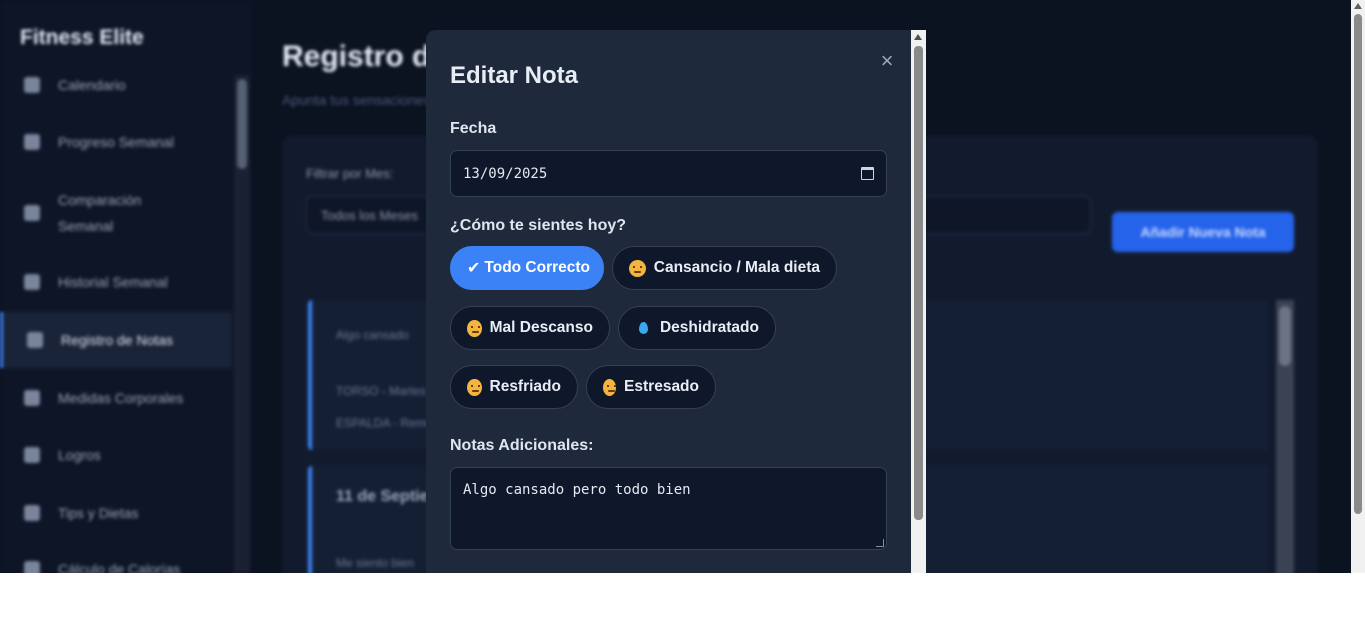 Image resolution: width=1365 pixels, height=629 pixels. Describe the element at coordinates (32, 567) in the screenshot. I see `calculator-icon` at that location.